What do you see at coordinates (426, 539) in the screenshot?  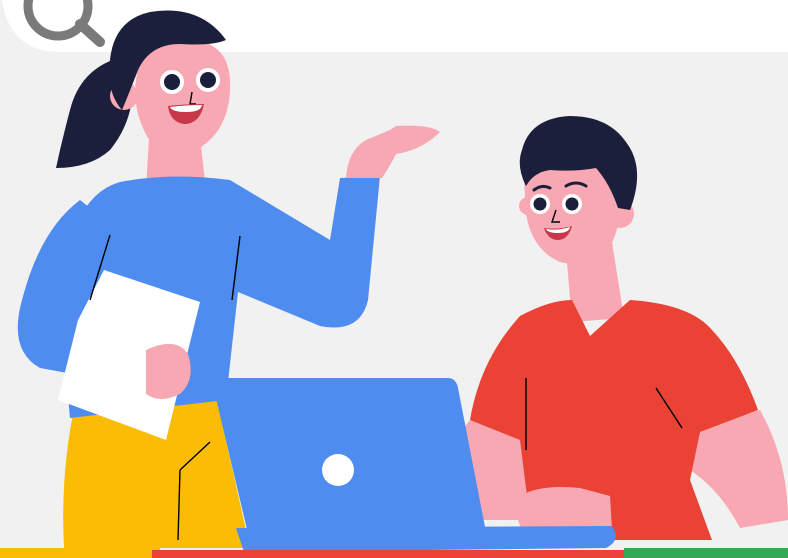 I see `laptop-base` at bounding box center [426, 539].